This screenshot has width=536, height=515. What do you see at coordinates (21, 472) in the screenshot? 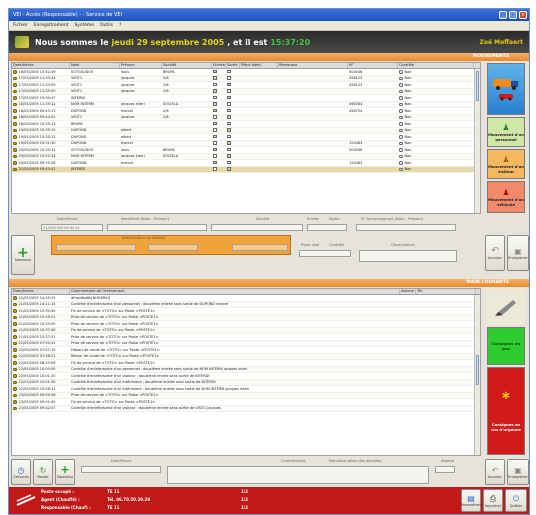
I see `services-button: ◷ Services` at bounding box center [21, 472].